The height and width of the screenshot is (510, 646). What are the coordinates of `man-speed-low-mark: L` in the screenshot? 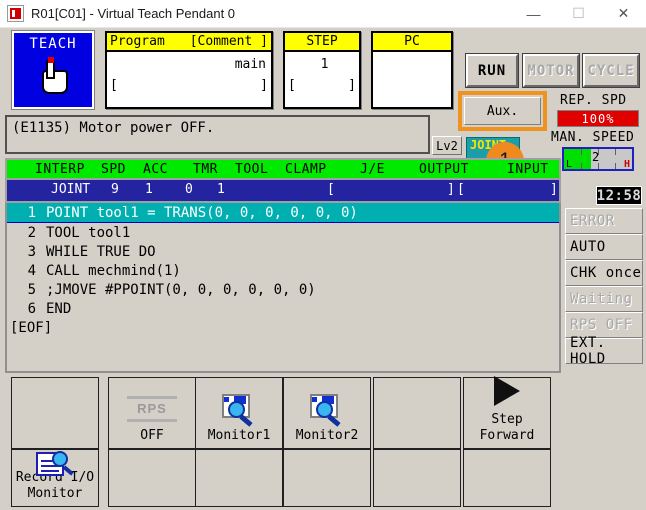 It's located at (569, 164).